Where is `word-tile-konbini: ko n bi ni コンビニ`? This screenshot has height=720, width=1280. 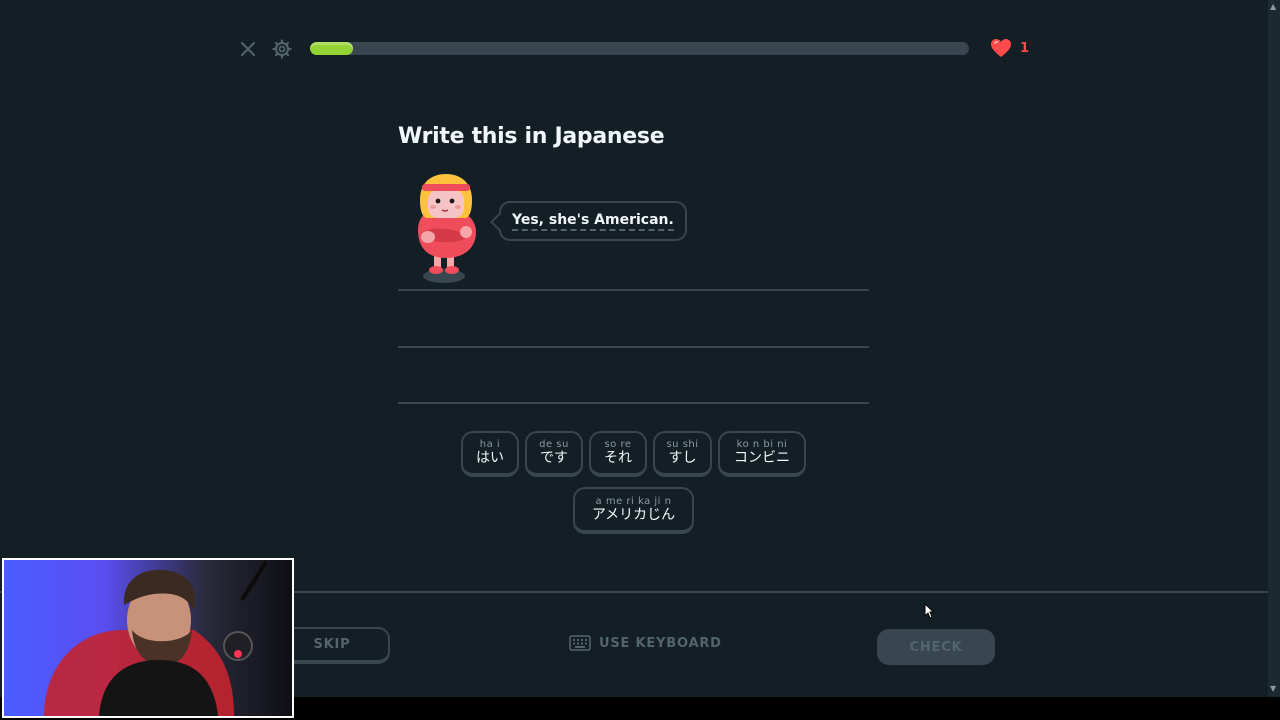
word-tile-konbini: ko n bi ni コンビニ is located at coordinates (762, 454).